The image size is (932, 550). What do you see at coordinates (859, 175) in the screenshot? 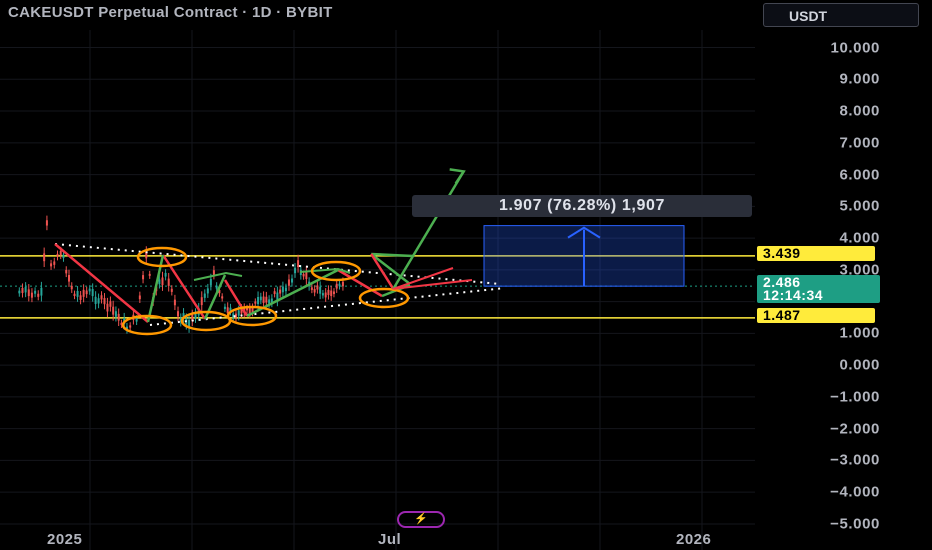
I see `y-tick-label: 6.000` at bounding box center [859, 175].